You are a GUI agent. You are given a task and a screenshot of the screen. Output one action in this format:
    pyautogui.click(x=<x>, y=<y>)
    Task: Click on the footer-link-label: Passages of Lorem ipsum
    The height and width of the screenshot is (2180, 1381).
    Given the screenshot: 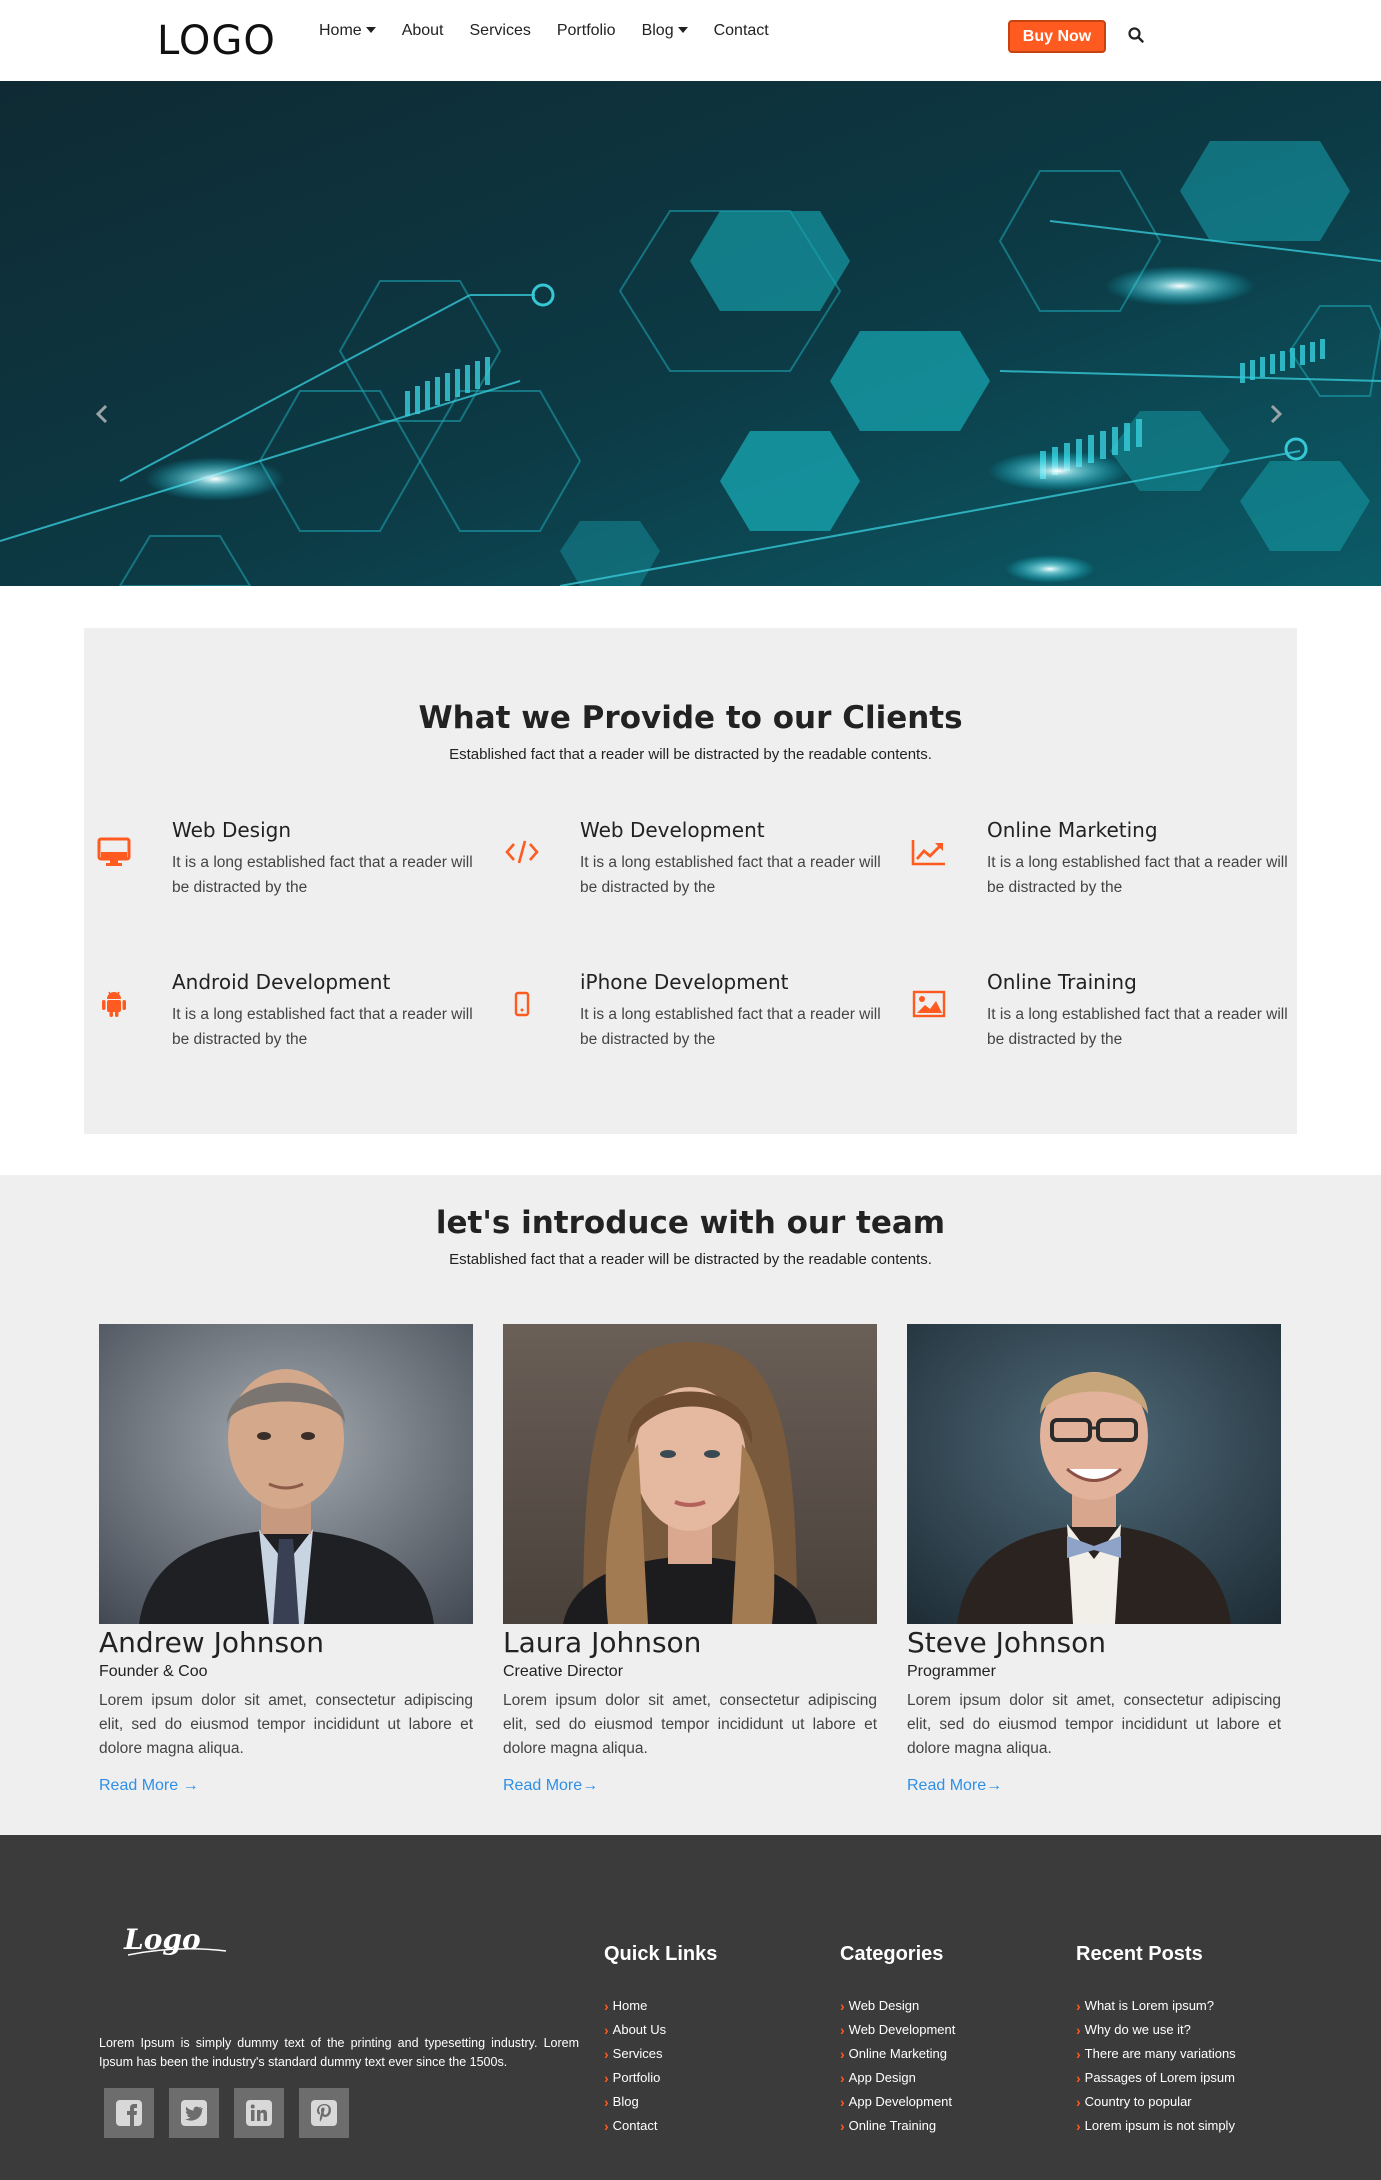 What is the action you would take?
    pyautogui.click(x=1159, y=2077)
    